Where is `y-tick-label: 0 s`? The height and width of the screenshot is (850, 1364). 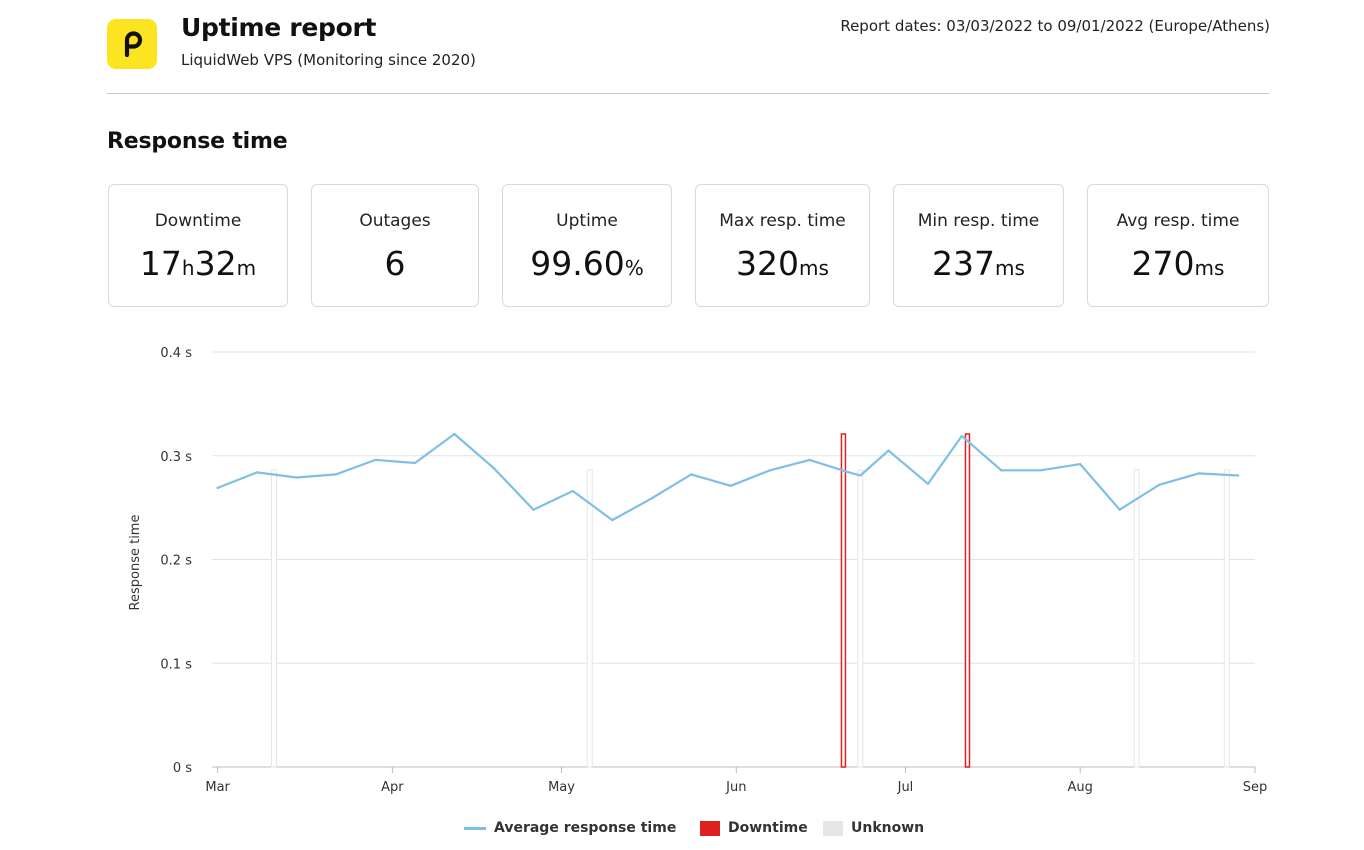 y-tick-label: 0 s is located at coordinates (182, 768).